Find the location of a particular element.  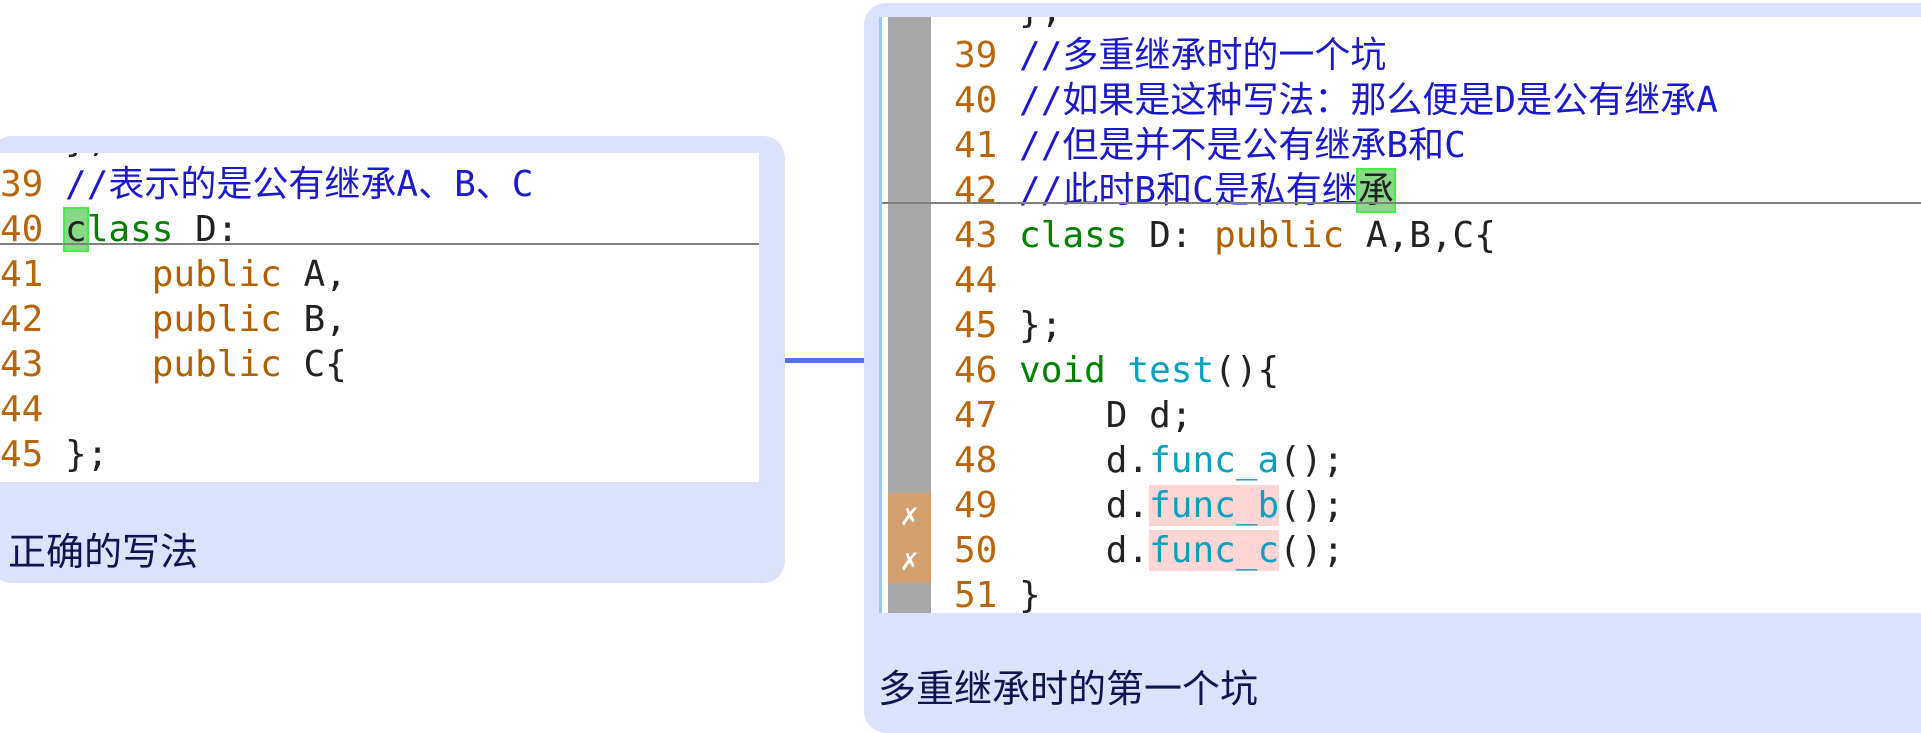

code-line: 41 public A, is located at coordinates (173, 274).